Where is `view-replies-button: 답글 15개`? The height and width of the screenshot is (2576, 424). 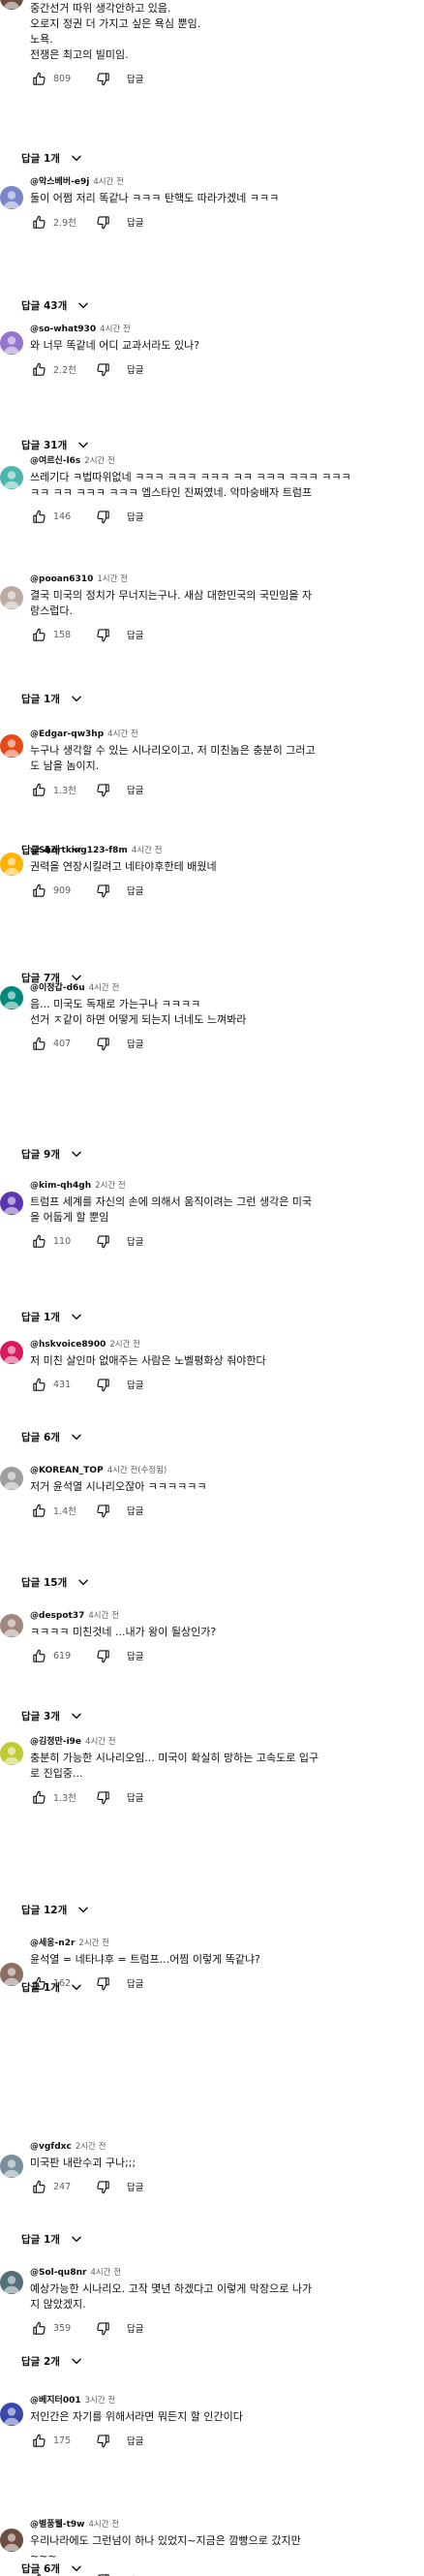 view-replies-button: 답글 15개 is located at coordinates (55, 1582).